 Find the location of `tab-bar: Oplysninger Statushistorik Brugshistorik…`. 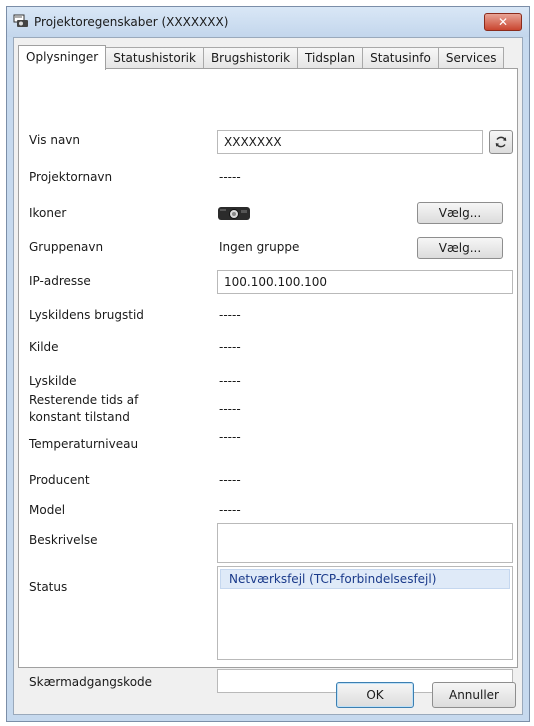

tab-bar: Oplysninger Statushistorik Brugshistorik… is located at coordinates (261, 57).